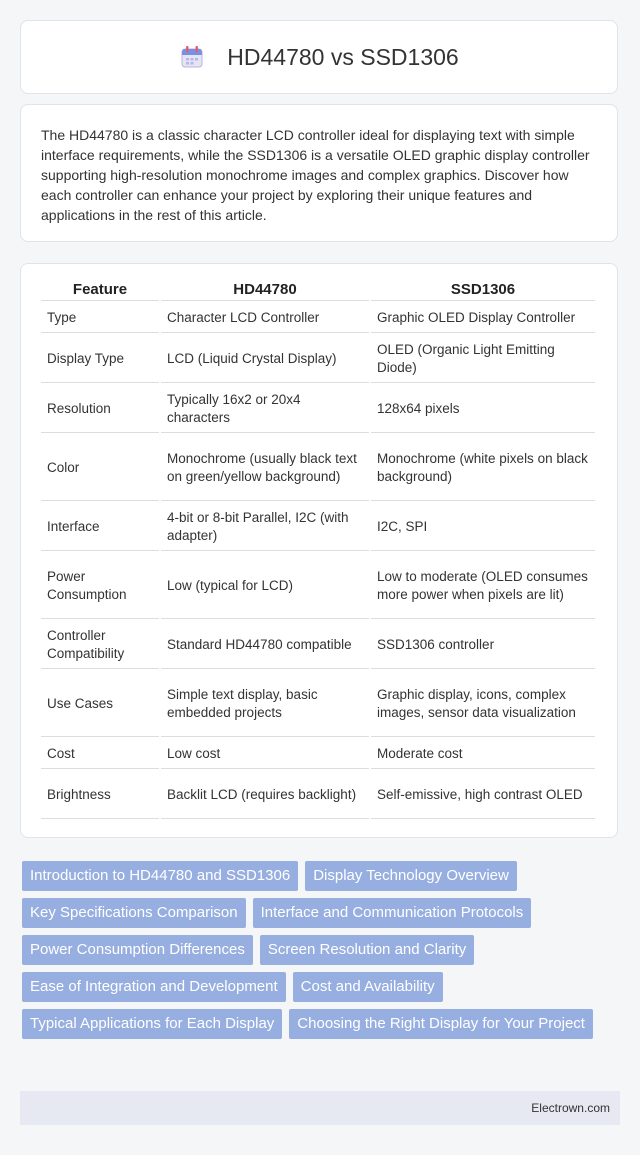 Image resolution: width=640 pixels, height=1155 pixels. What do you see at coordinates (100, 645) in the screenshot?
I see `cell-feature: Controller Compatibility` at bounding box center [100, 645].